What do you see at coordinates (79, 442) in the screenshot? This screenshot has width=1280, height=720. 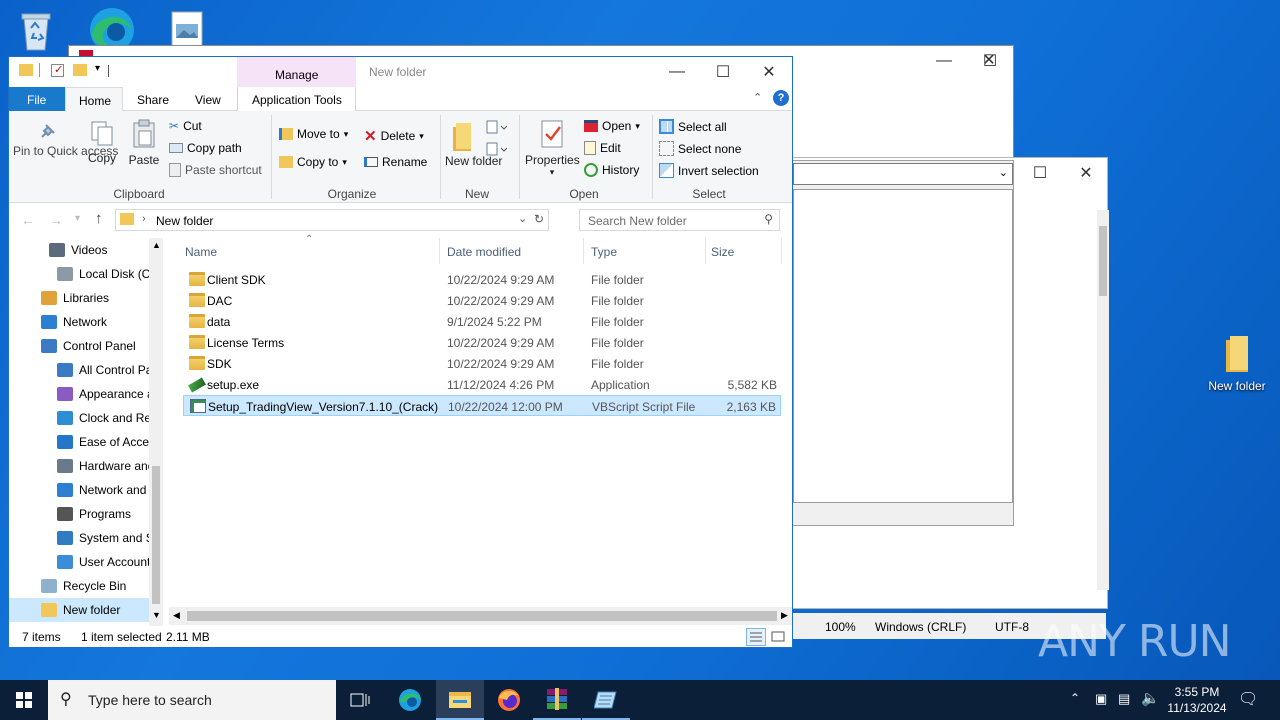 I see `sidebar-item: Ease of Access` at bounding box center [79, 442].